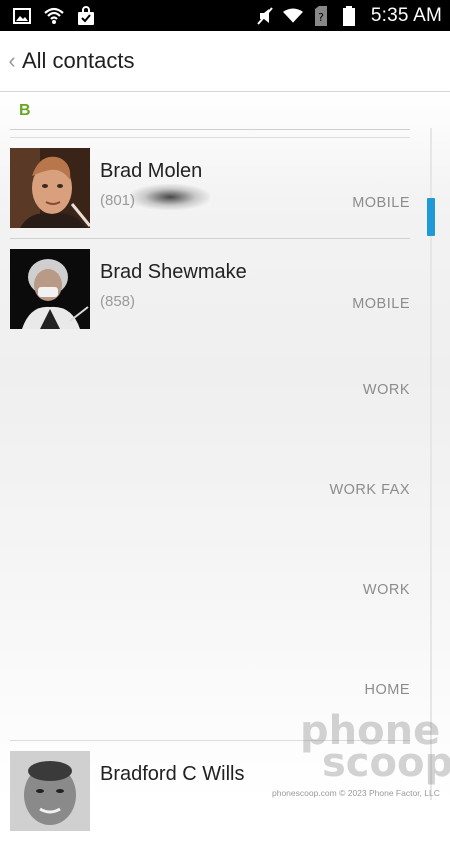 The image size is (450, 841). I want to click on wifi-icon, so click(292, 16).